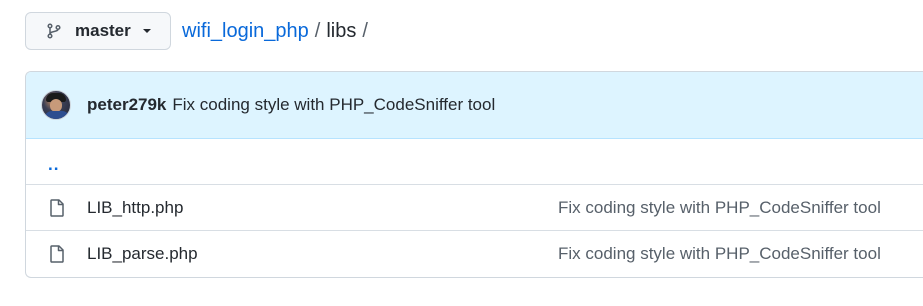 Image resolution: width=923 pixels, height=306 pixels. I want to click on file-name-link: LIB_parse.php, so click(142, 254).